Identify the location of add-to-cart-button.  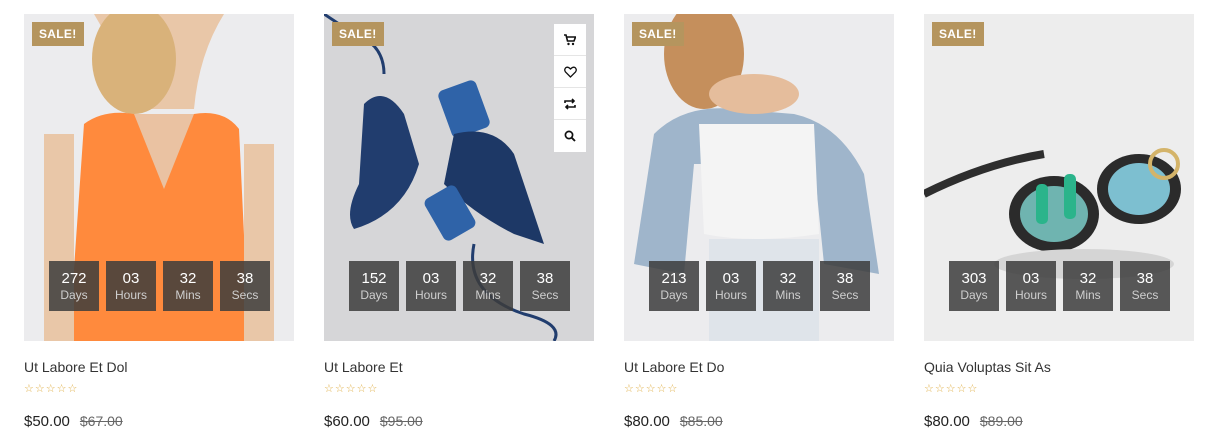
(570, 40).